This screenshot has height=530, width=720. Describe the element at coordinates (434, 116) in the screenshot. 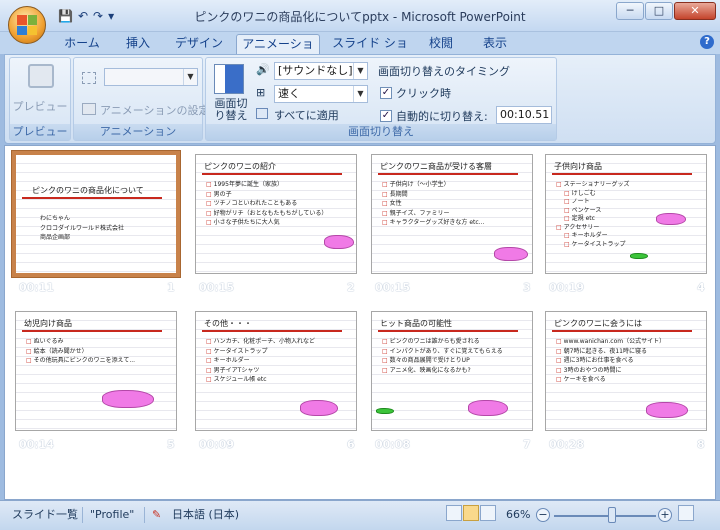

I see `auto-advance-checkbox: ✓ 自動的に切り替え:` at that location.